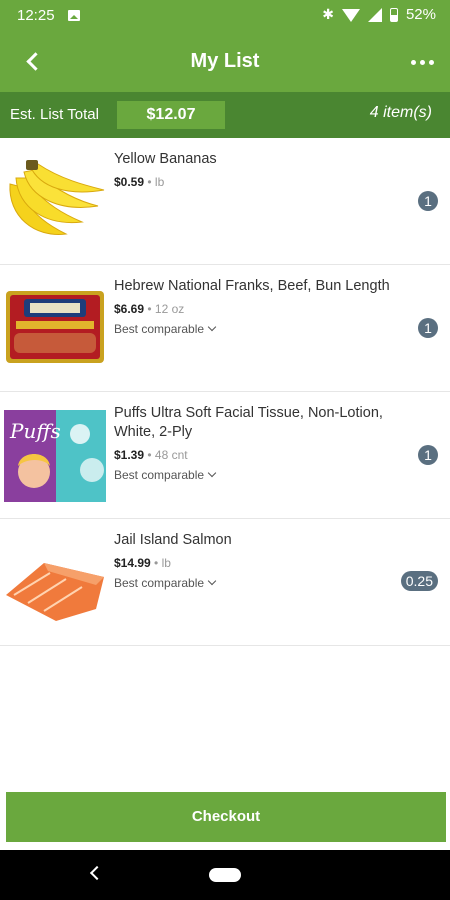 This screenshot has width=450, height=900. I want to click on nav-home-pill, so click(225, 875).